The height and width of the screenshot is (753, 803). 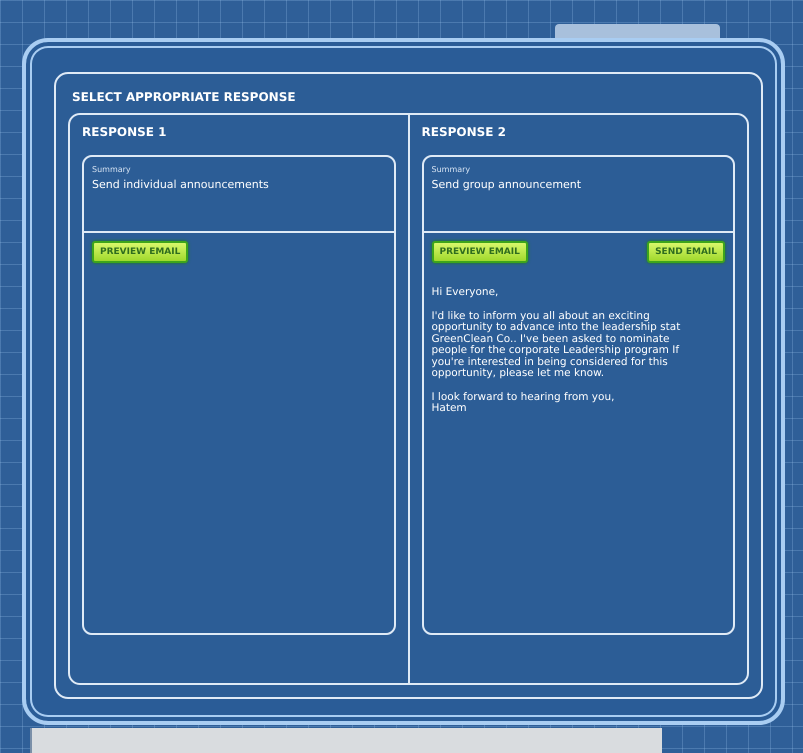 I want to click on response-title: RESPONSE 1, so click(x=125, y=132).